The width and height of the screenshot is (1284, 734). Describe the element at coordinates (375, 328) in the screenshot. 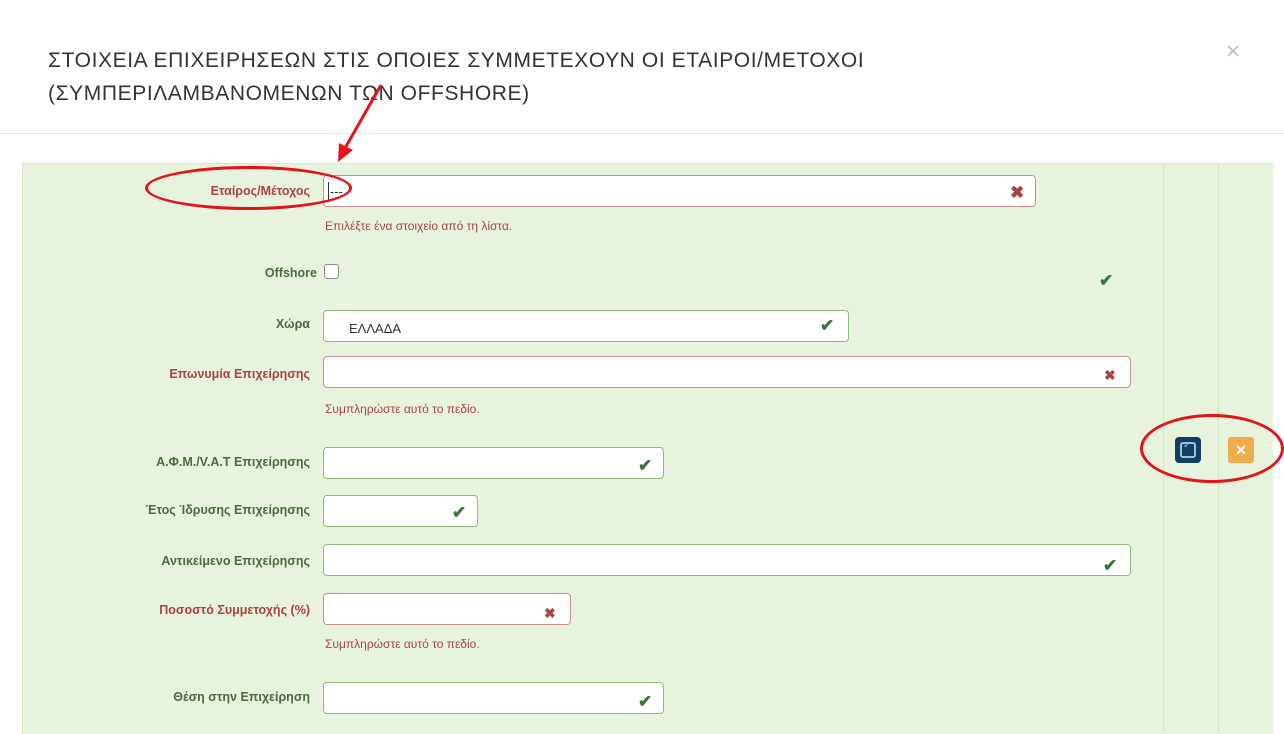

I see `country-select-value: ΕΛΛΑΔΑ` at that location.